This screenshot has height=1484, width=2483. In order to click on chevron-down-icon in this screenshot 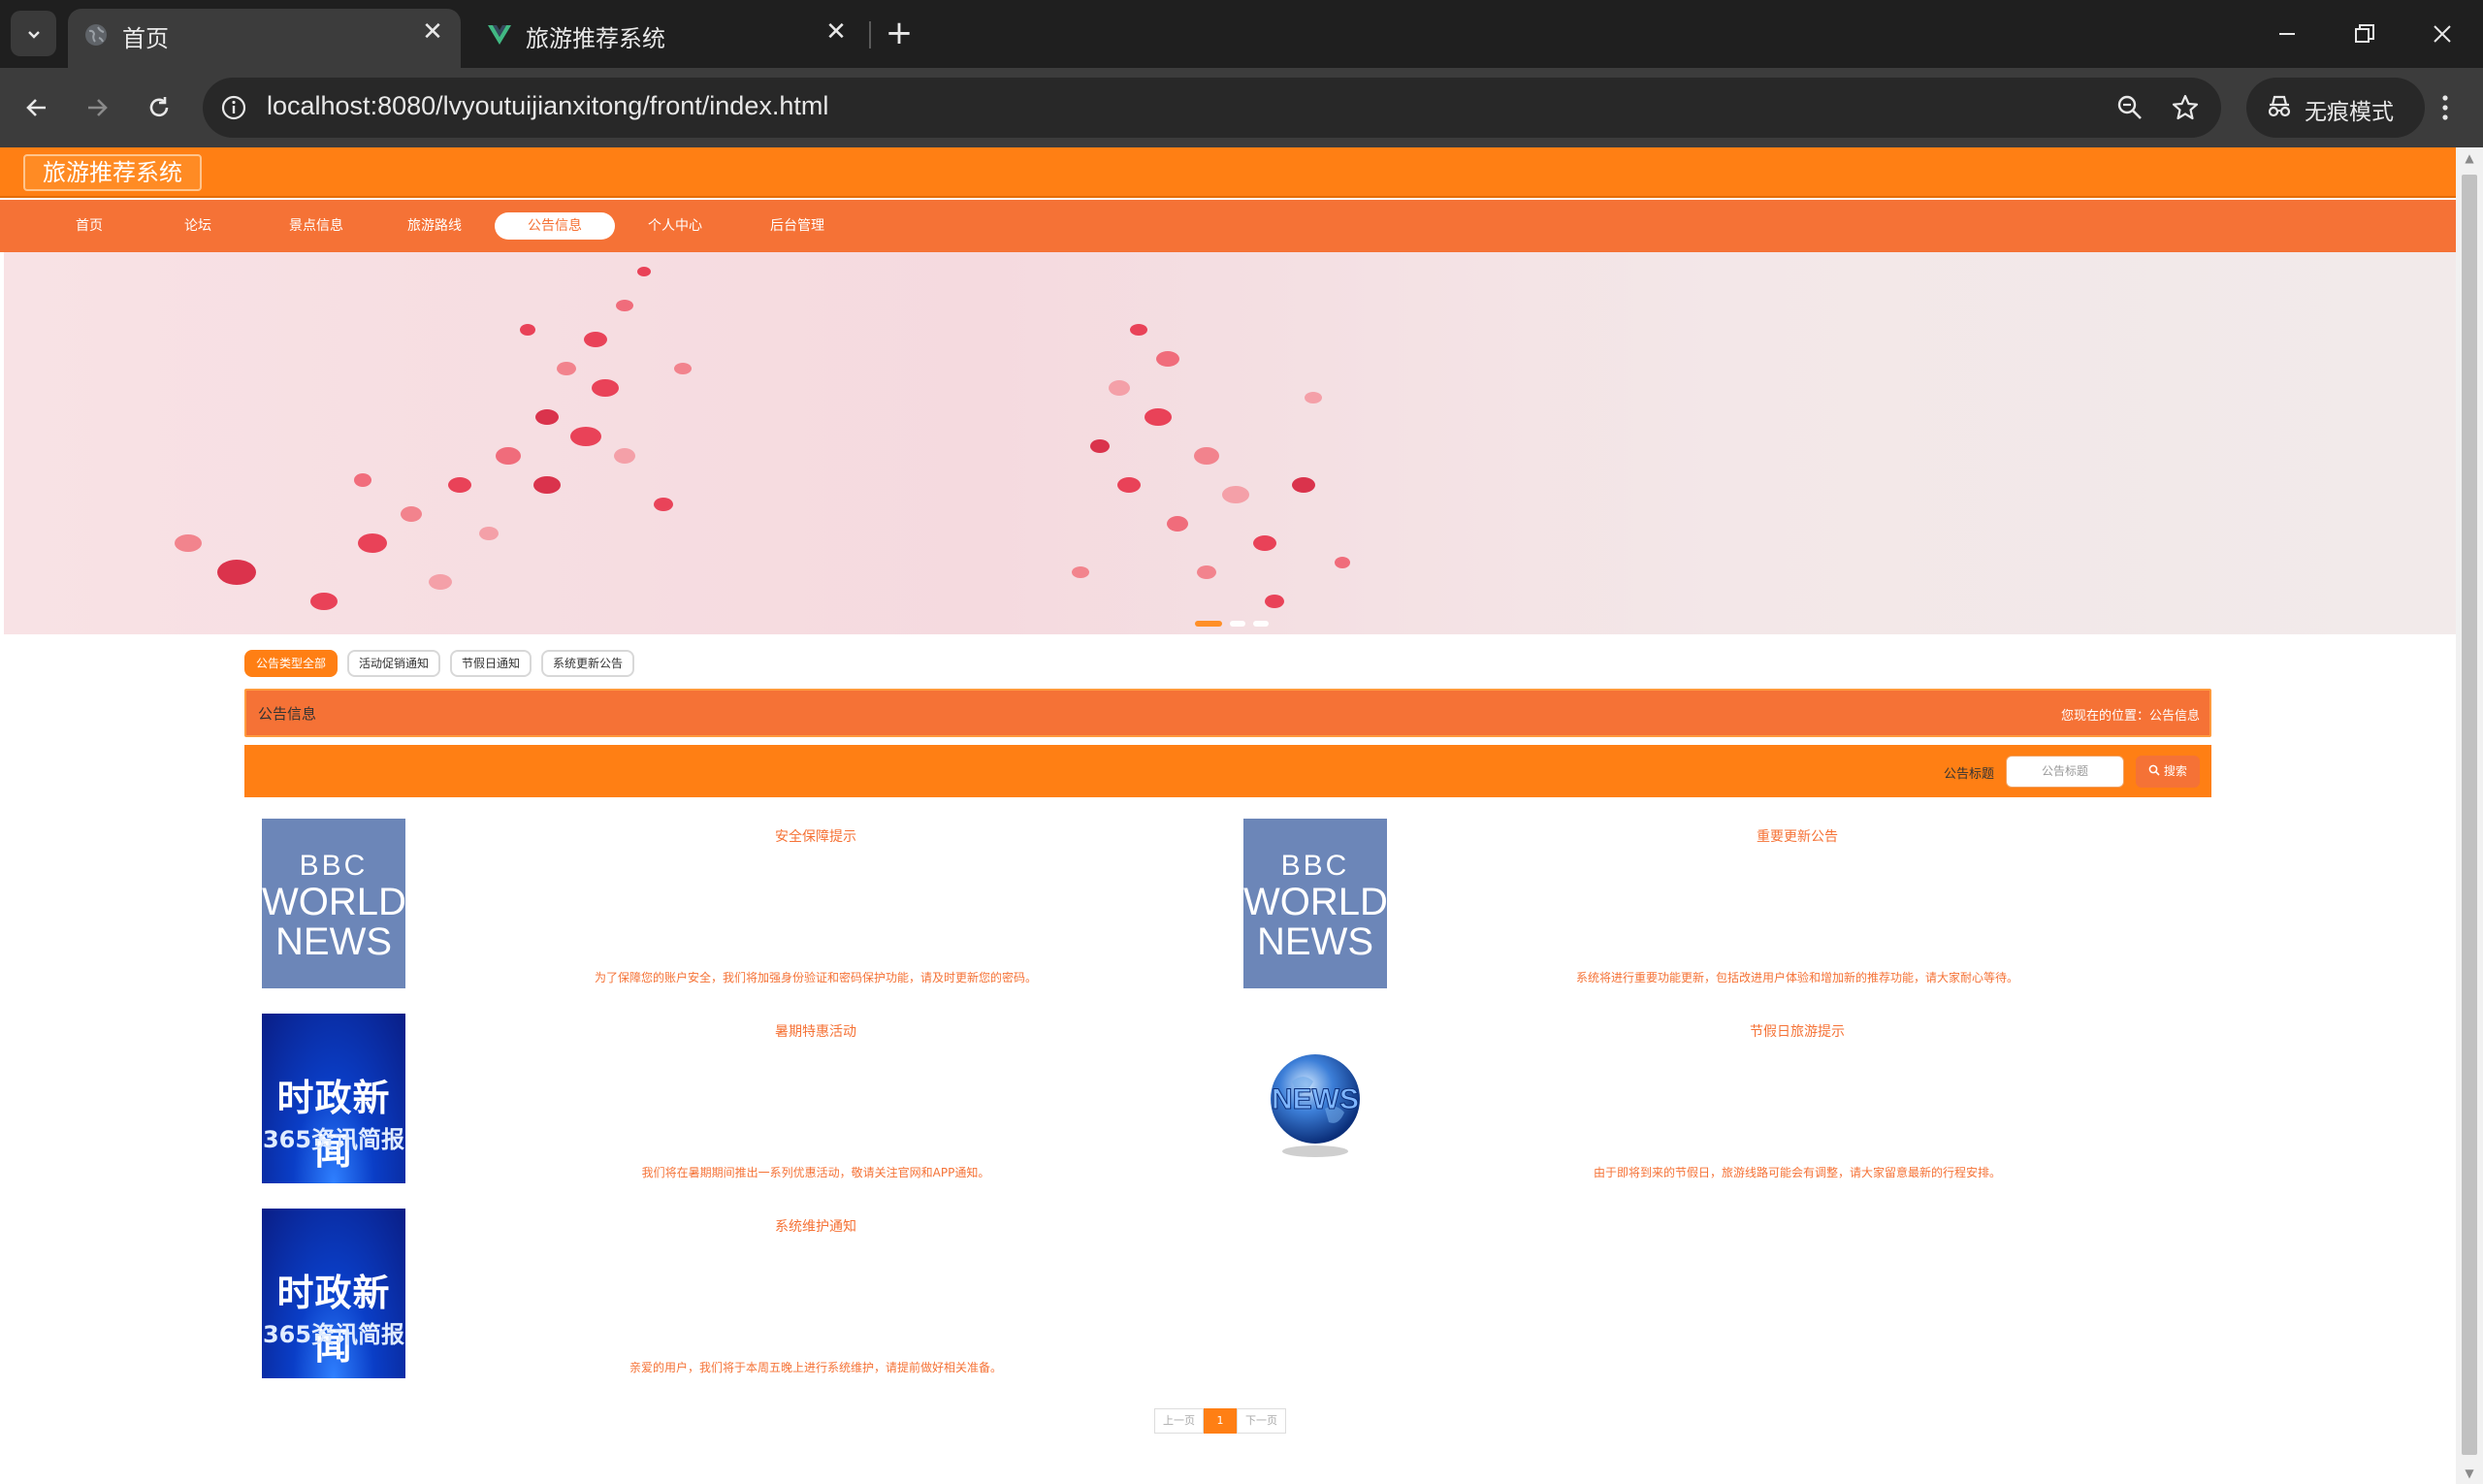, I will do `click(33, 34)`.